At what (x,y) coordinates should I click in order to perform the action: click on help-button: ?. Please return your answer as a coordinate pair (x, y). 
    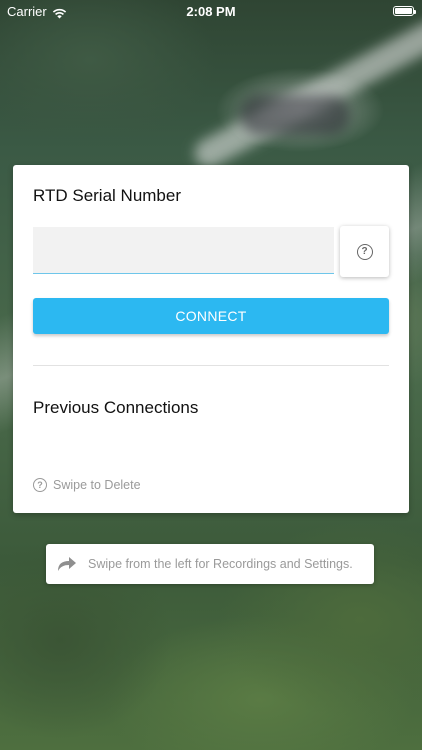
    Looking at the image, I should click on (364, 251).